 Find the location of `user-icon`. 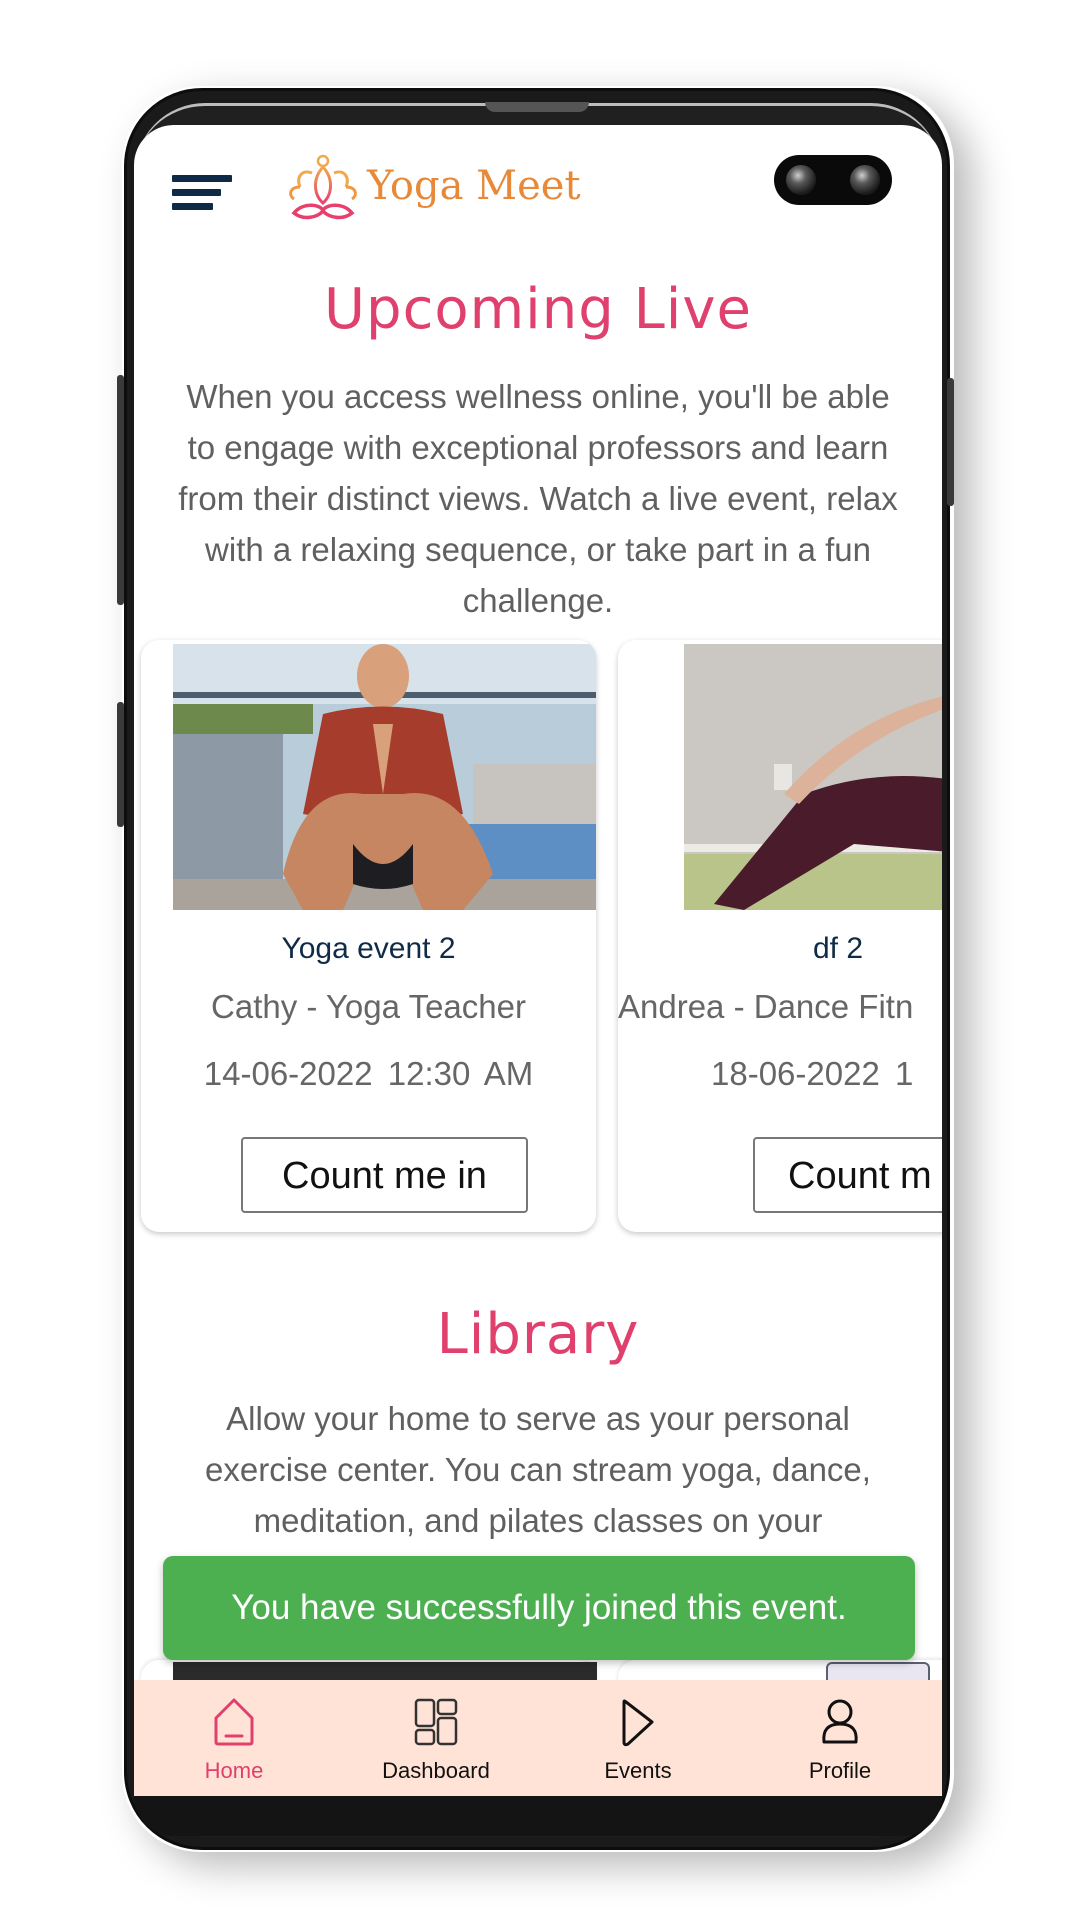

user-icon is located at coordinates (840, 1721).